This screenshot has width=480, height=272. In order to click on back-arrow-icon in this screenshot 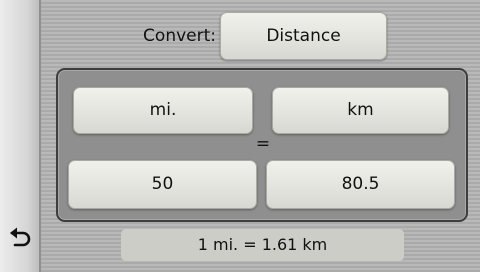, I will do `click(20, 237)`.